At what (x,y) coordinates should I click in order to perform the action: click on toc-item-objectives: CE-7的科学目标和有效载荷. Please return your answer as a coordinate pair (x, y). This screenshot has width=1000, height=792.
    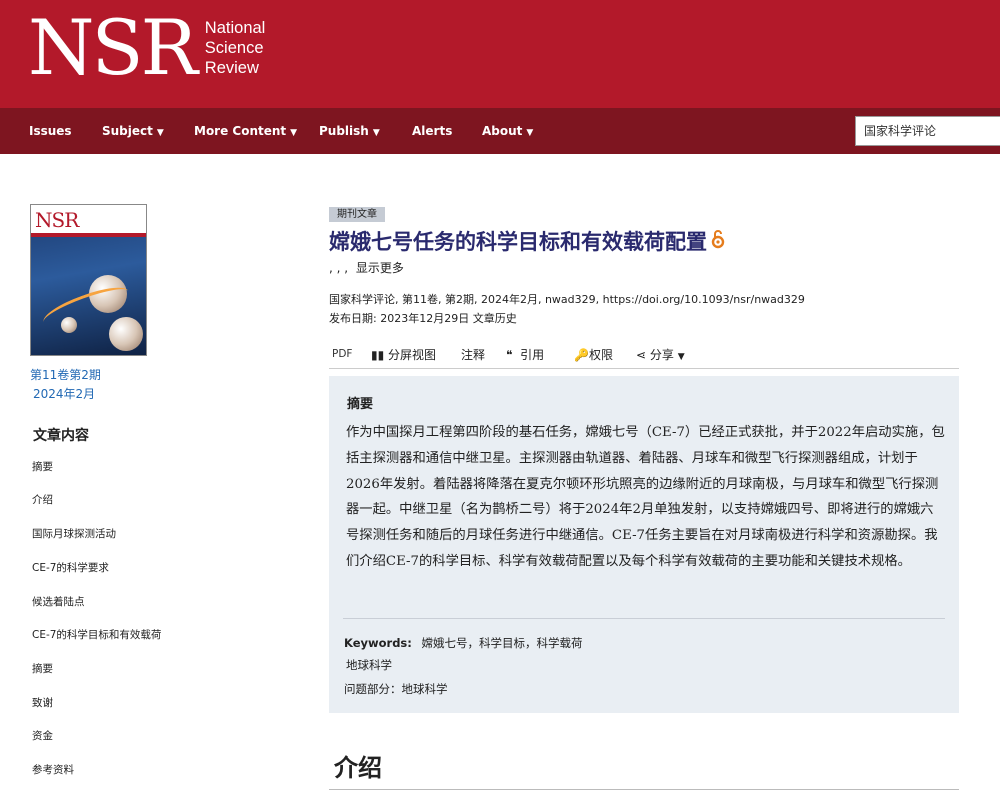
    Looking at the image, I should click on (96, 634).